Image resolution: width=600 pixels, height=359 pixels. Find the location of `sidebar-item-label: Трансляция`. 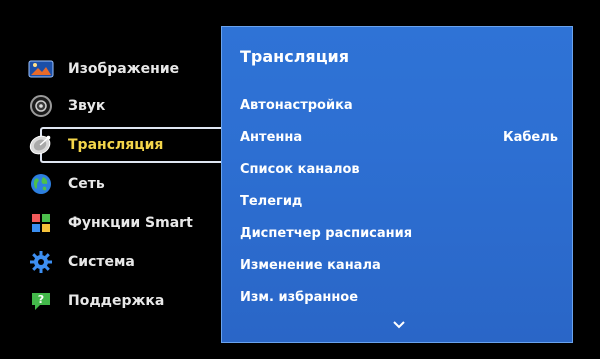

sidebar-item-label: Трансляция is located at coordinates (116, 145).